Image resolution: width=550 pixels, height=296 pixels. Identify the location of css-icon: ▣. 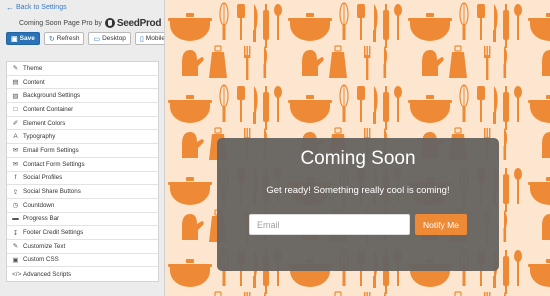
(15, 260).